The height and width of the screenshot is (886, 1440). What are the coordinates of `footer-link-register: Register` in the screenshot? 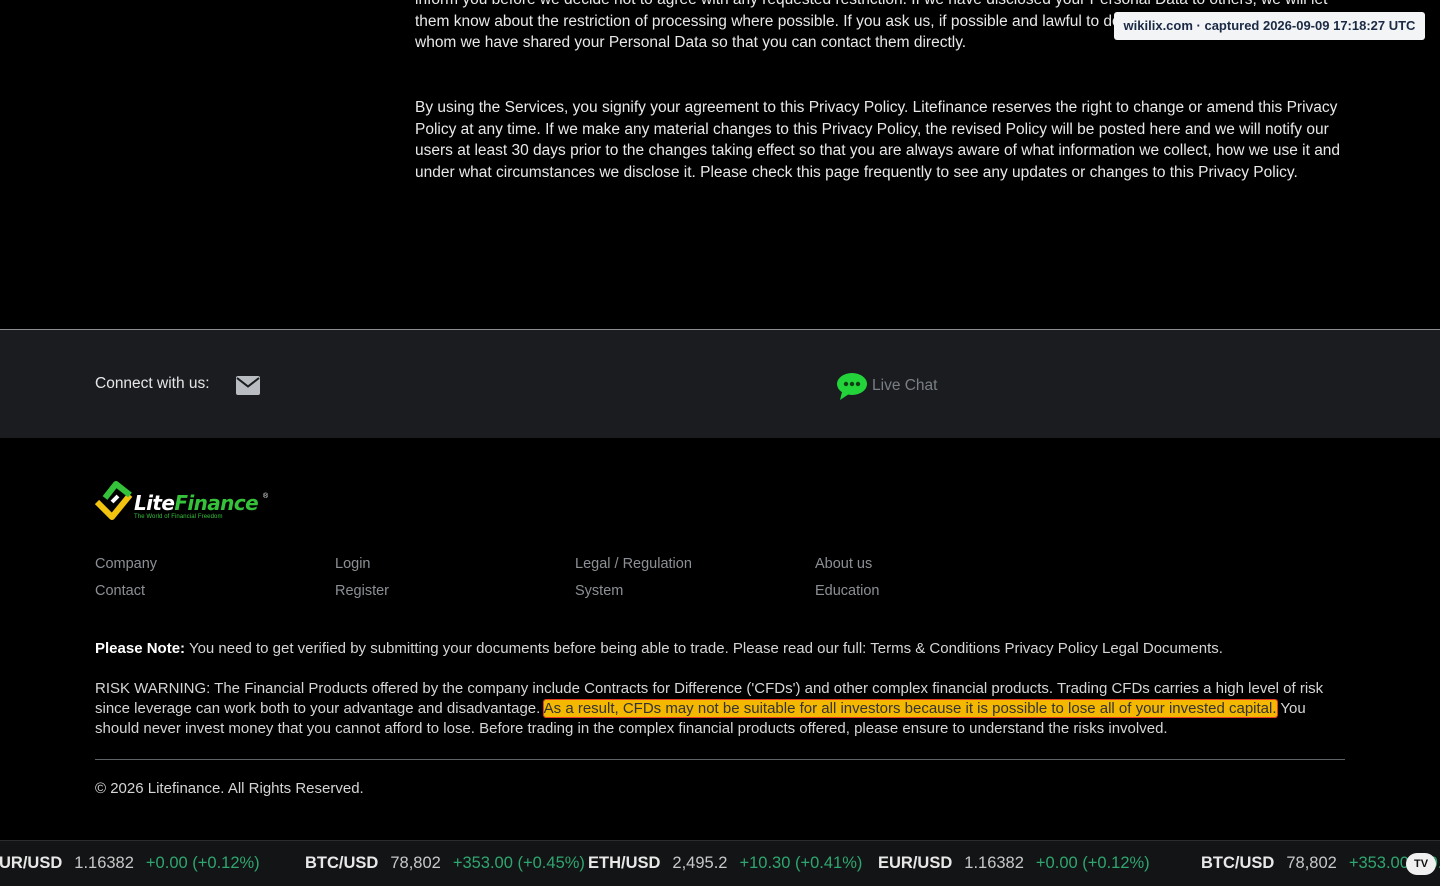 It's located at (455, 591).